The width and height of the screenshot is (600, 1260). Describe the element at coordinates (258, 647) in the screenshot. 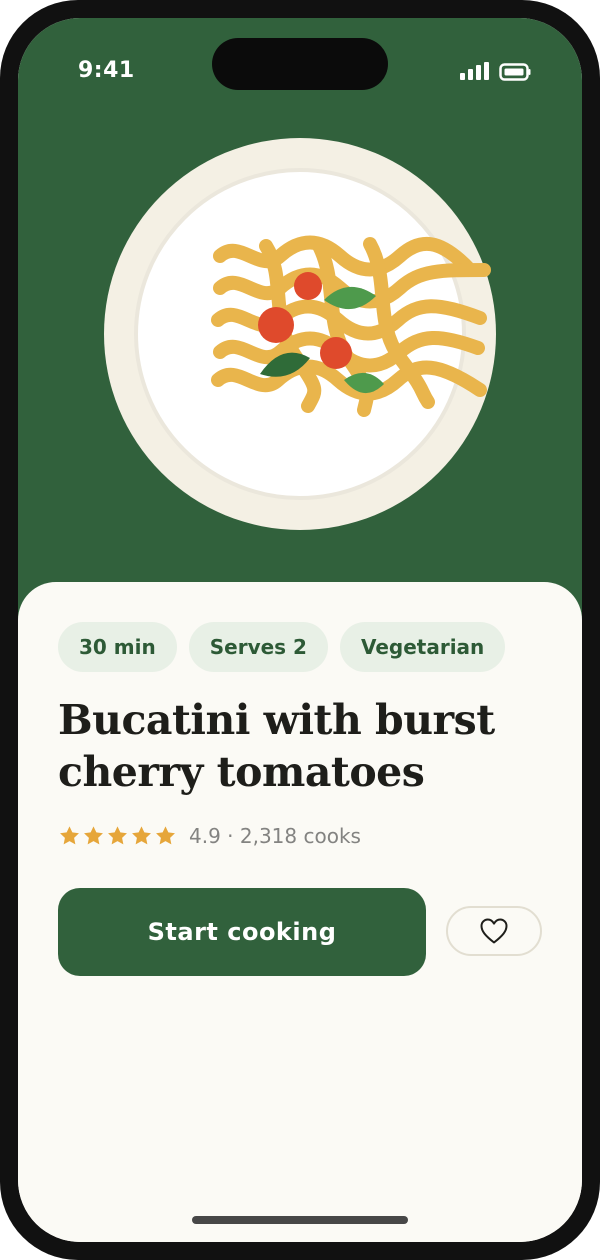

I see `tag-chip-servings: Serves 2` at that location.